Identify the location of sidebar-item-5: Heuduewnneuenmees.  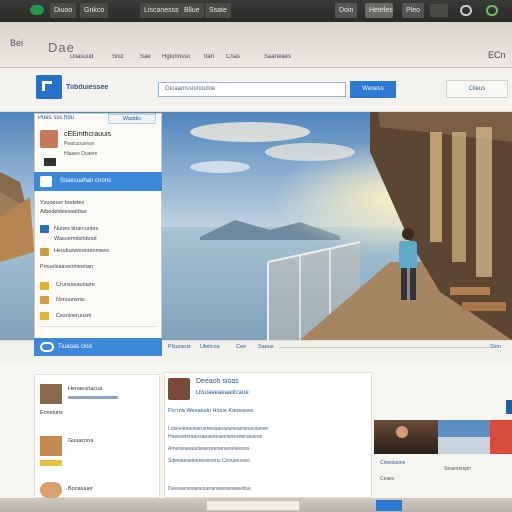
(81, 251).